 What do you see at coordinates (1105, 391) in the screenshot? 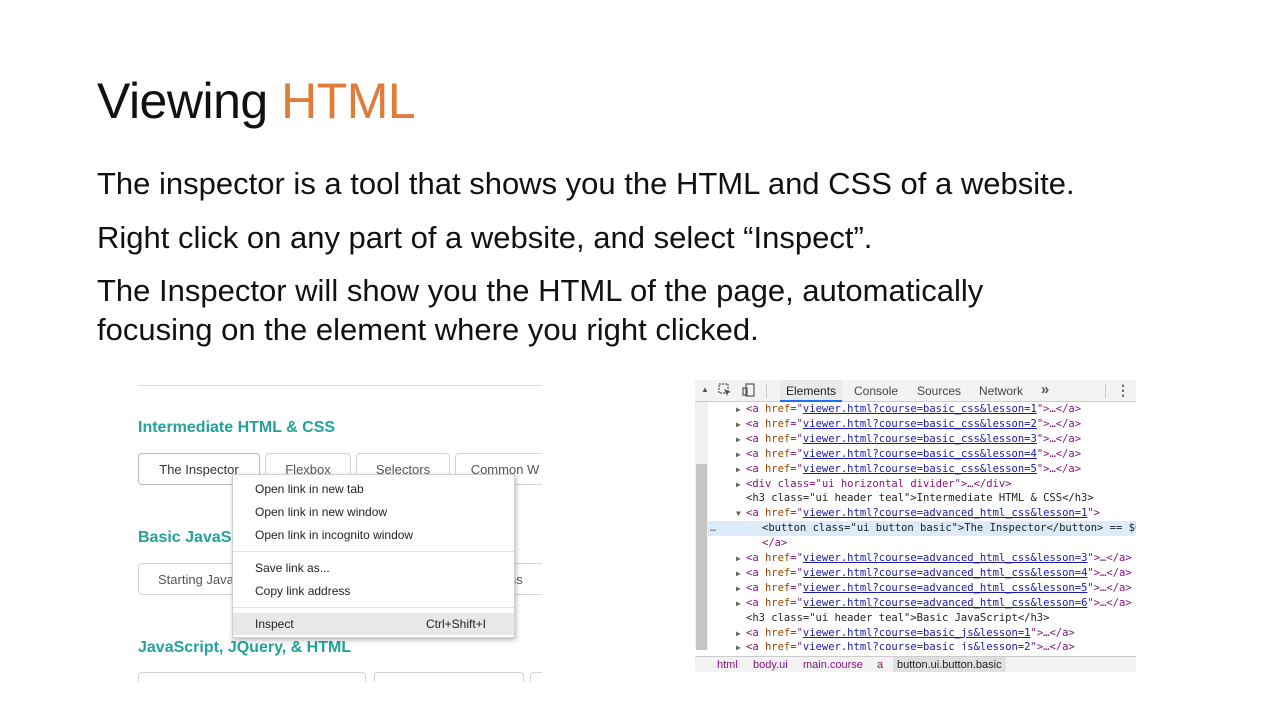
I see `toolbar-separator` at bounding box center [1105, 391].